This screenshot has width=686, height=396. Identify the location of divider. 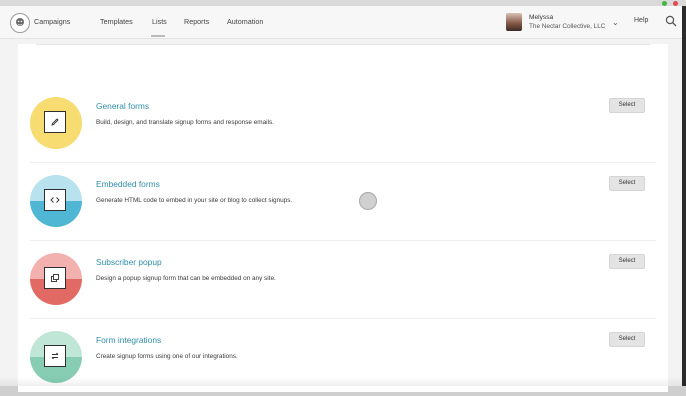
(343, 44).